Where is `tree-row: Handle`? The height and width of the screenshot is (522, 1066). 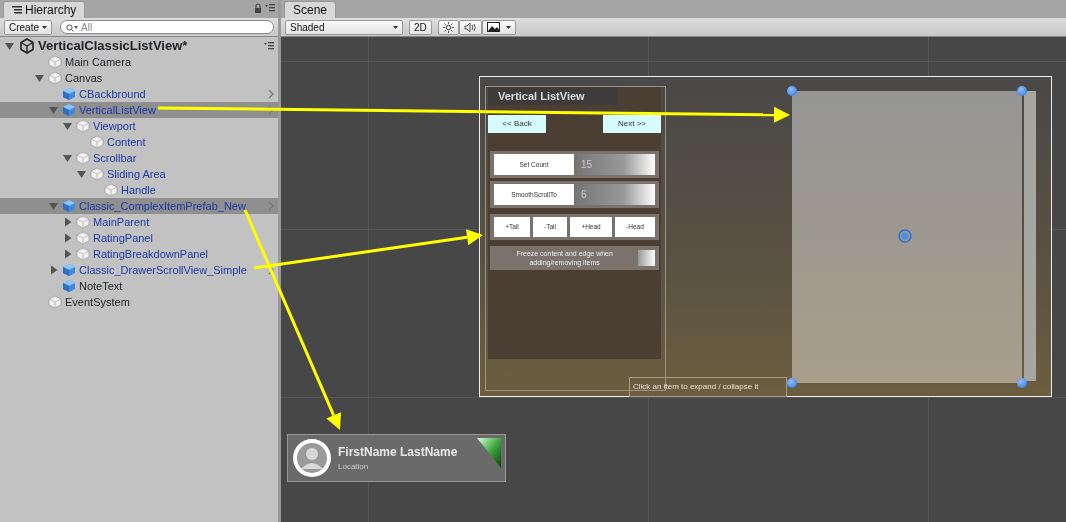
tree-row: Handle is located at coordinates (139, 190).